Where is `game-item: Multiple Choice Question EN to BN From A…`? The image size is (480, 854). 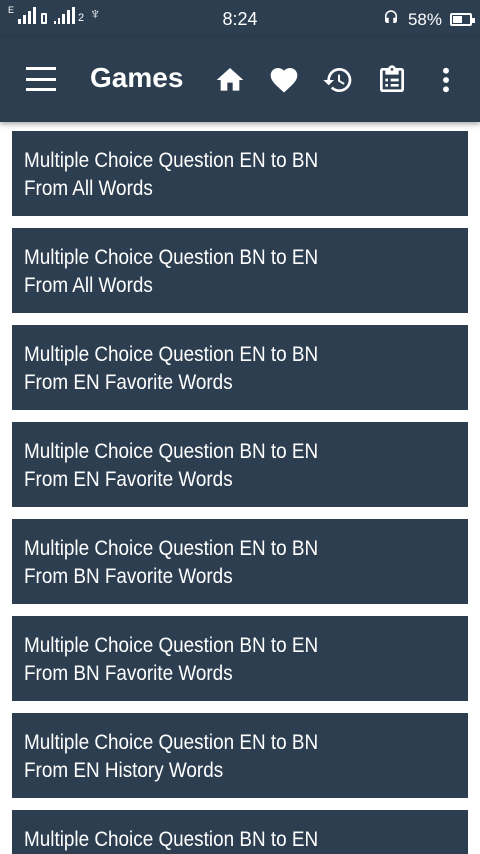
game-item: Multiple Choice Question EN to BN From A… is located at coordinates (240, 173).